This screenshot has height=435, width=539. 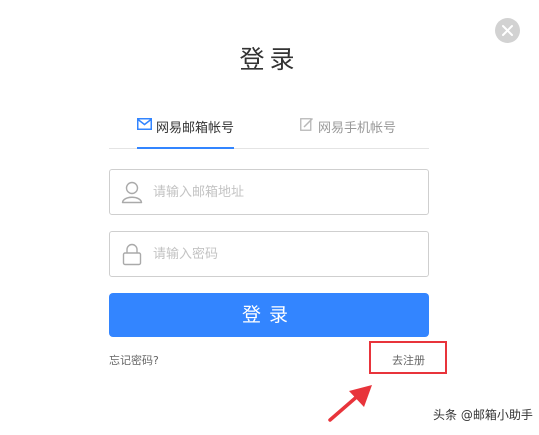 What do you see at coordinates (483, 415) in the screenshot?
I see `watermark: 头条 @邮箱小助手` at bounding box center [483, 415].